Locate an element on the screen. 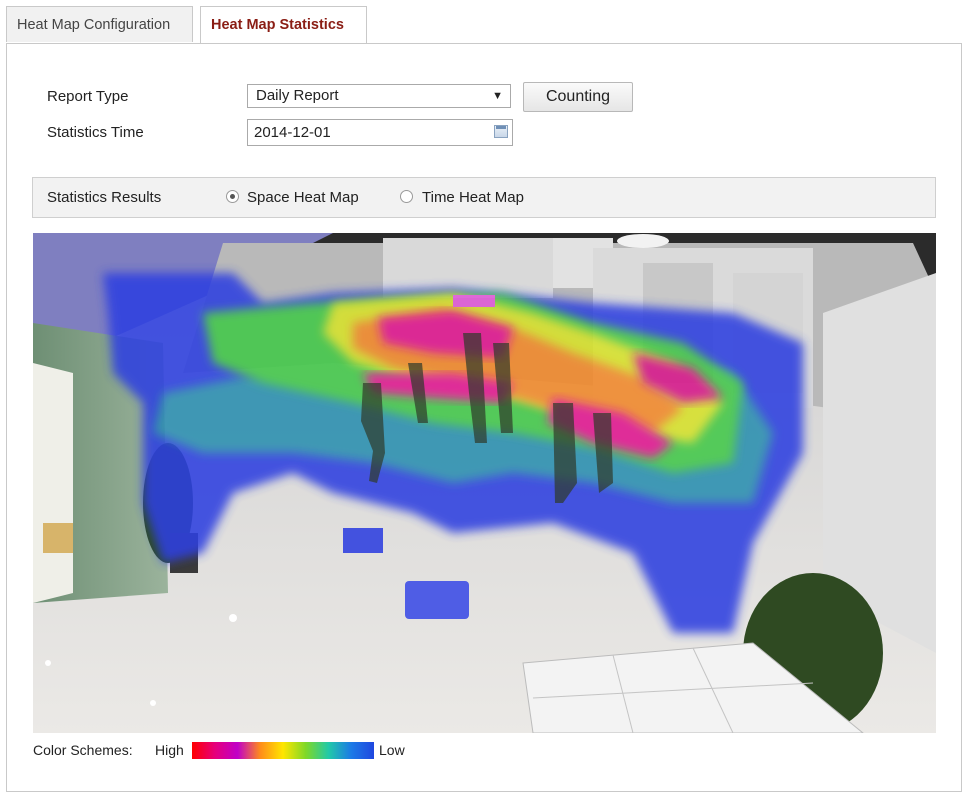  calendar-icon is located at coordinates (501, 131).